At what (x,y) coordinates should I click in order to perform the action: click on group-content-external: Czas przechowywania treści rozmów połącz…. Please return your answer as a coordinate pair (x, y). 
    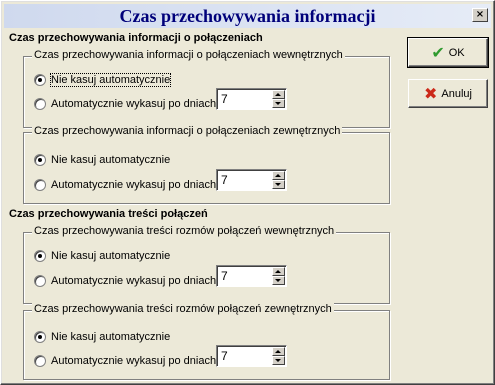
    Looking at the image, I should click on (206, 341).